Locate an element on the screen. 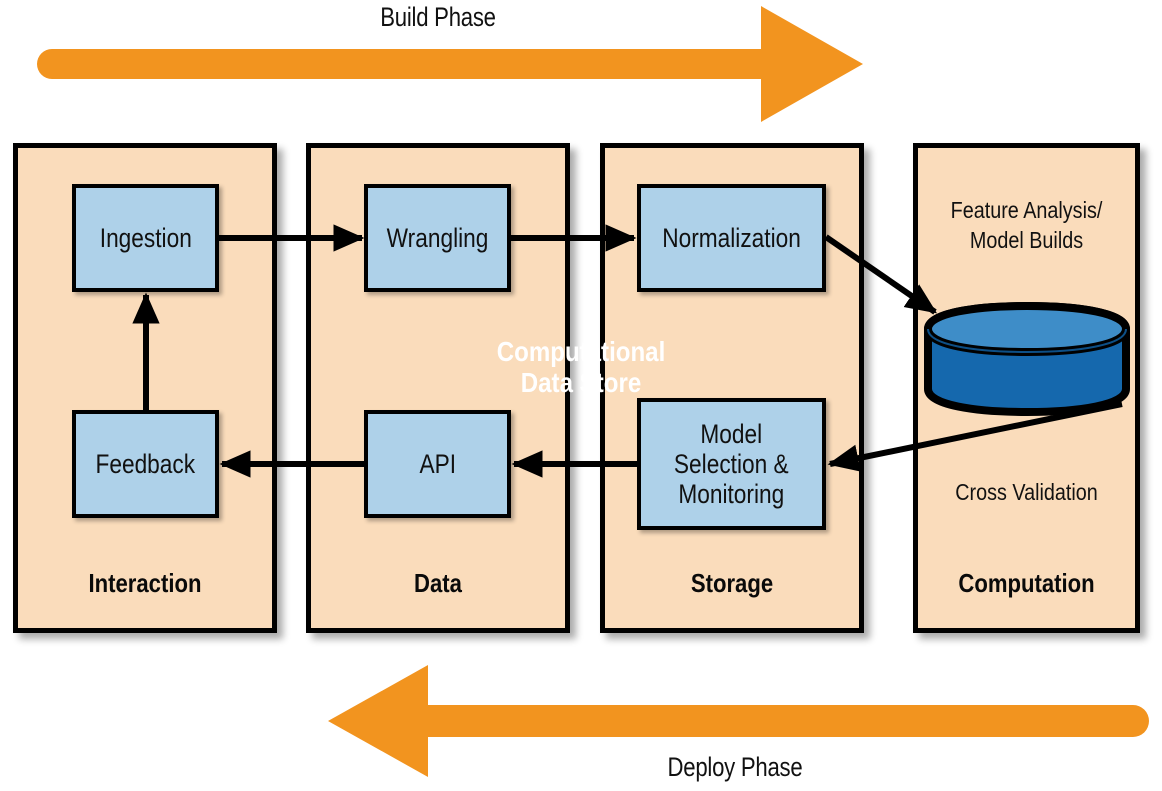 This screenshot has width=1162, height=791. deploy-phase-label: Deploy Phase is located at coordinates (735, 767).